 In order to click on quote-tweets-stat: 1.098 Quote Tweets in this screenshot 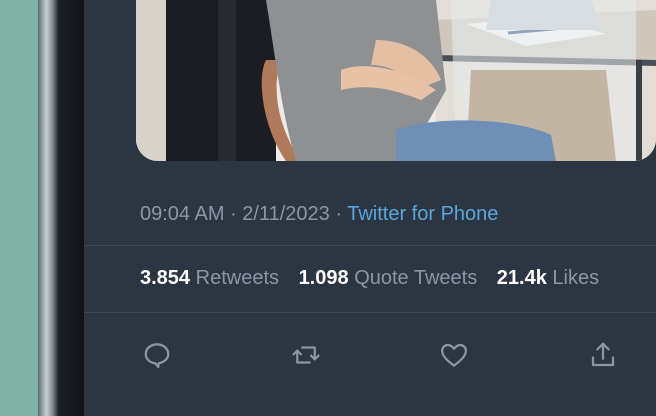, I will do `click(388, 278)`.